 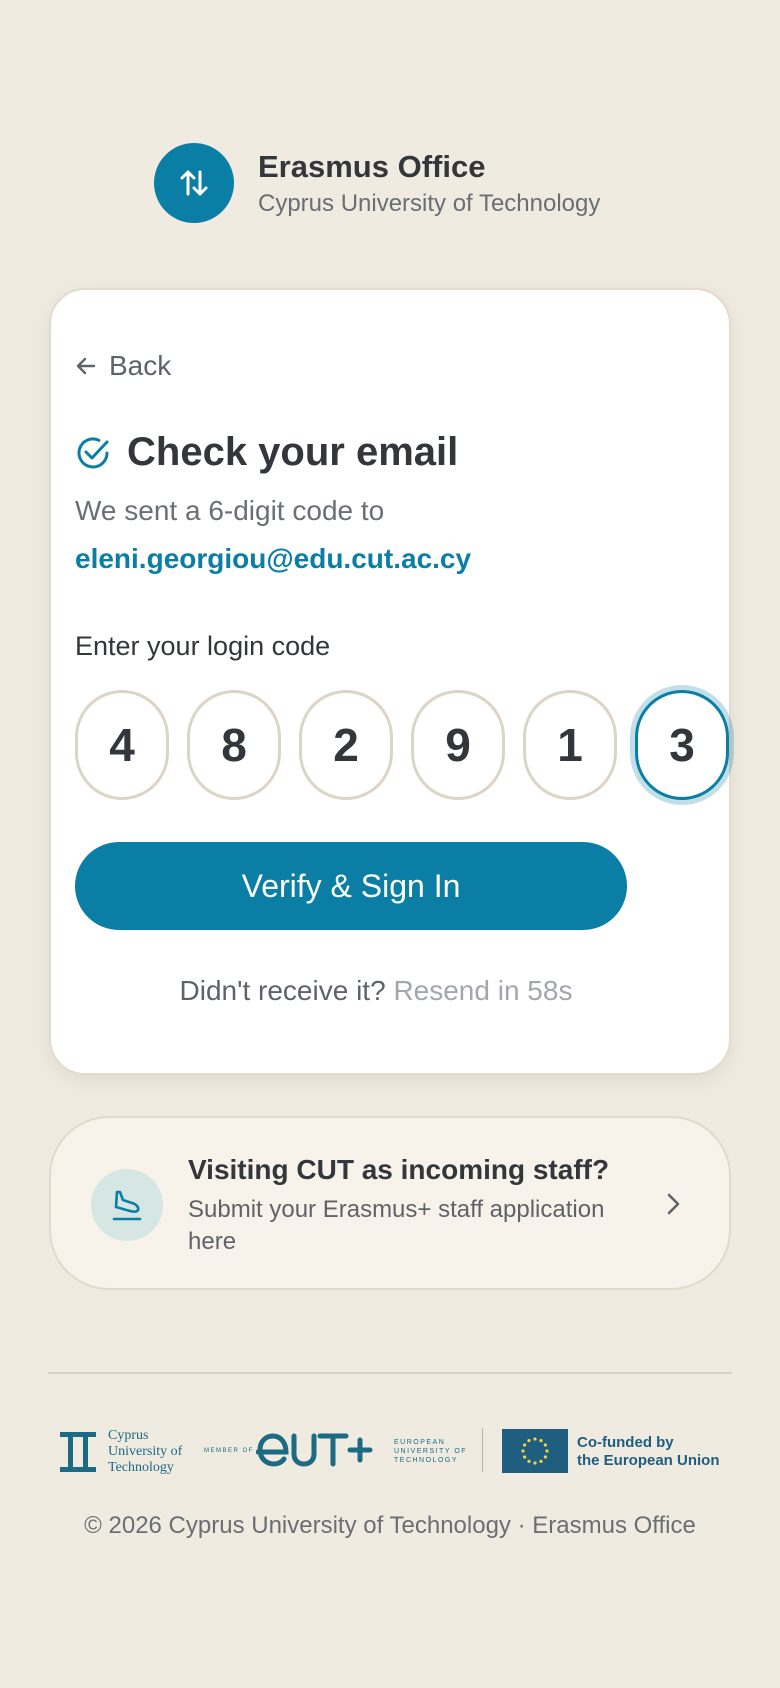 What do you see at coordinates (682, 745) in the screenshot?
I see `otp-digit-6: 3` at bounding box center [682, 745].